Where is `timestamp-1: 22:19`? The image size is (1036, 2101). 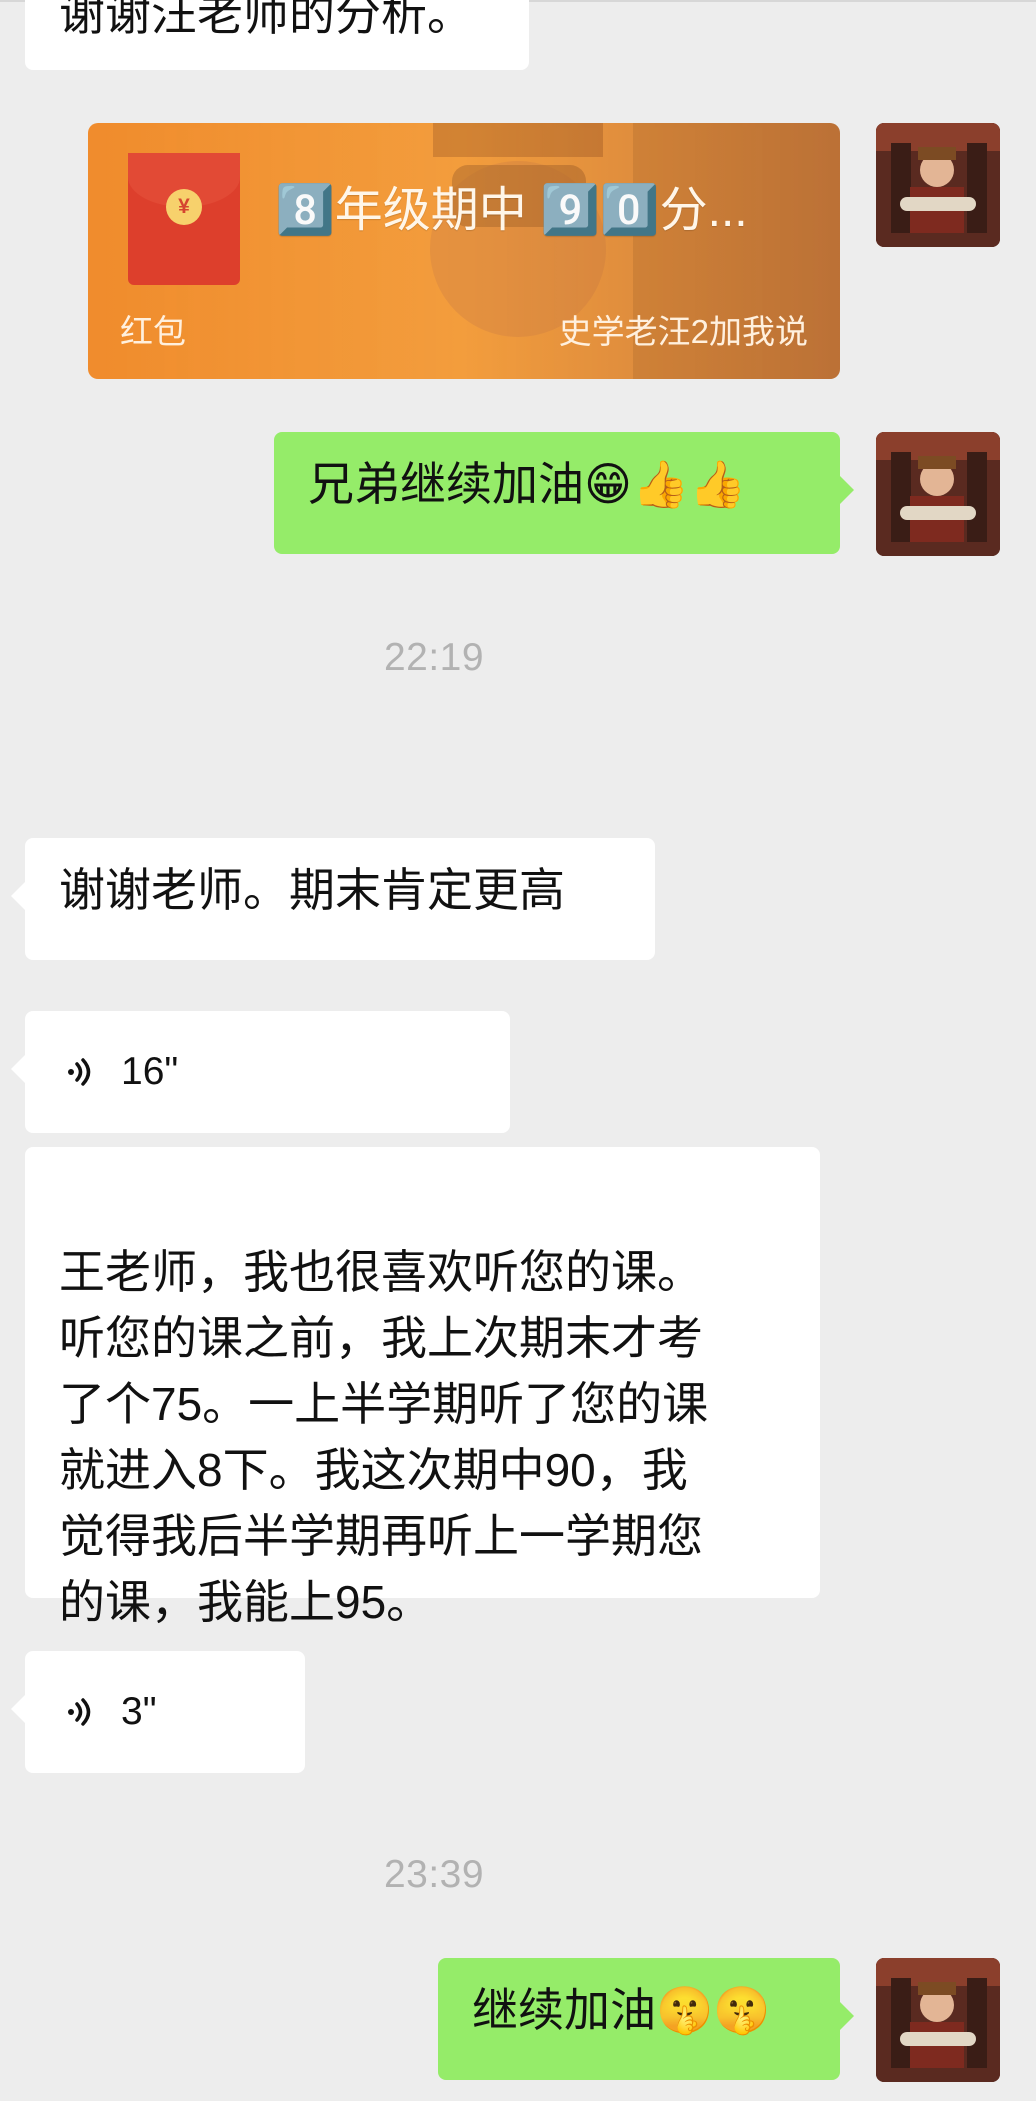
timestamp-1: 22:19 is located at coordinates (434, 657).